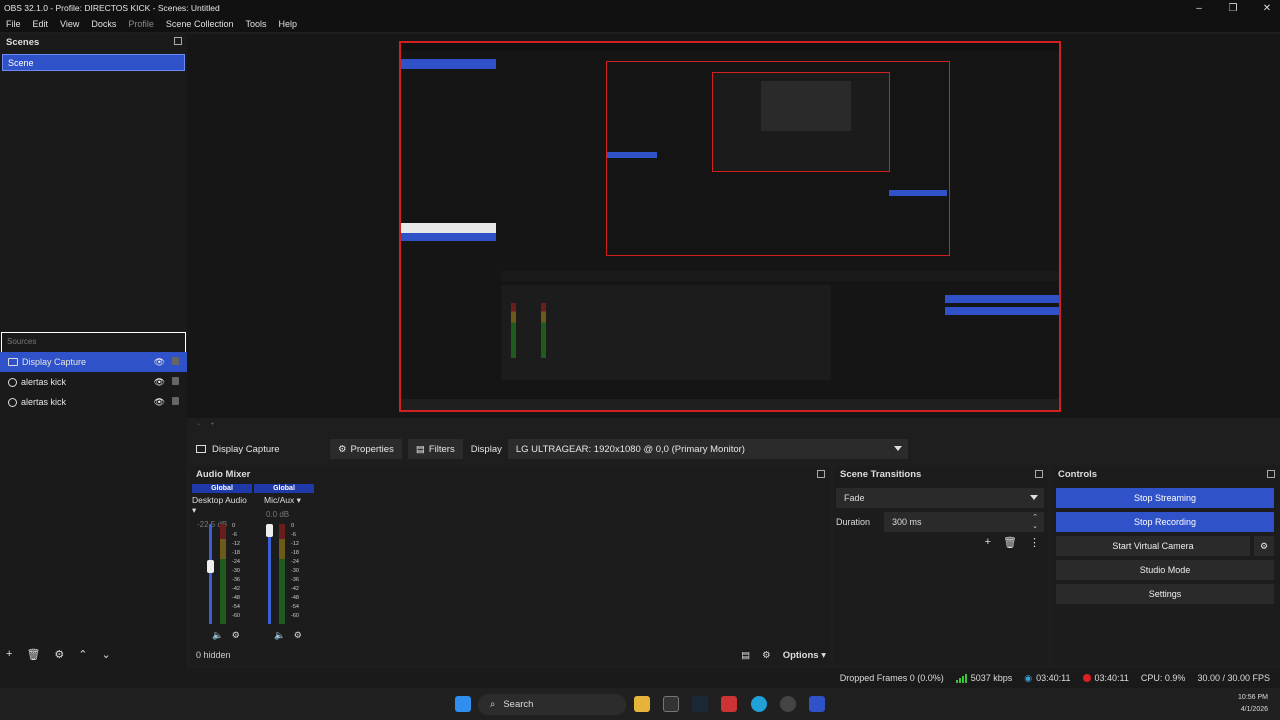 The width and height of the screenshot is (1280, 720). What do you see at coordinates (103, 24) in the screenshot?
I see `menu-docks: Docks` at bounding box center [103, 24].